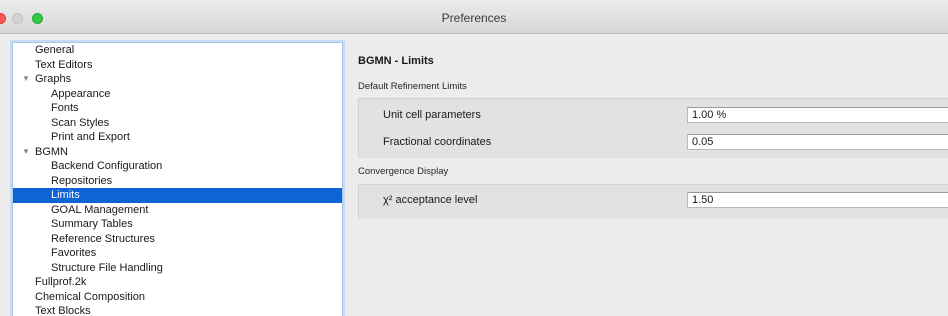 This screenshot has height=316, width=948. What do you see at coordinates (396, 61) in the screenshot?
I see `page-title: BGMN - Limits` at bounding box center [396, 61].